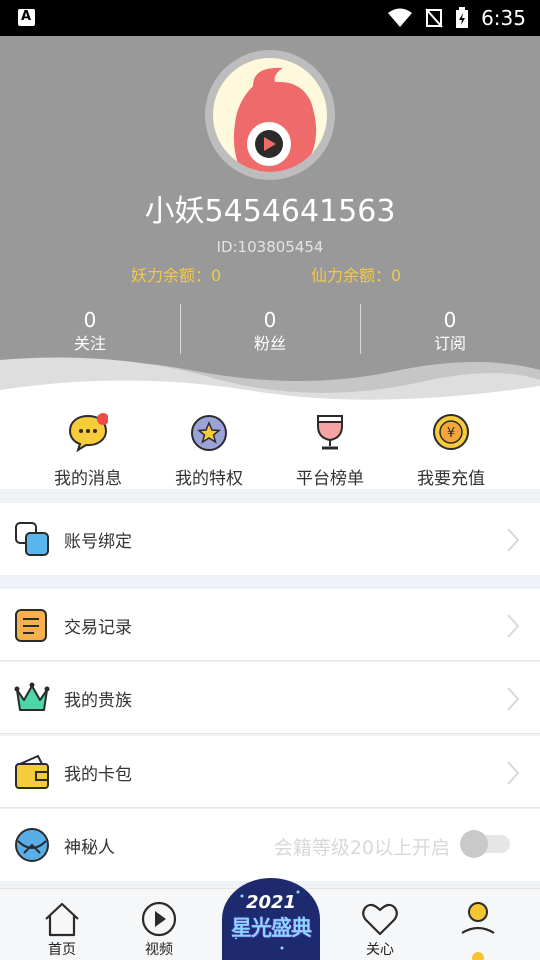 Image resolution: width=540 pixels, height=960 pixels. I want to click on my-messages-button: 我的消息, so click(88, 450).